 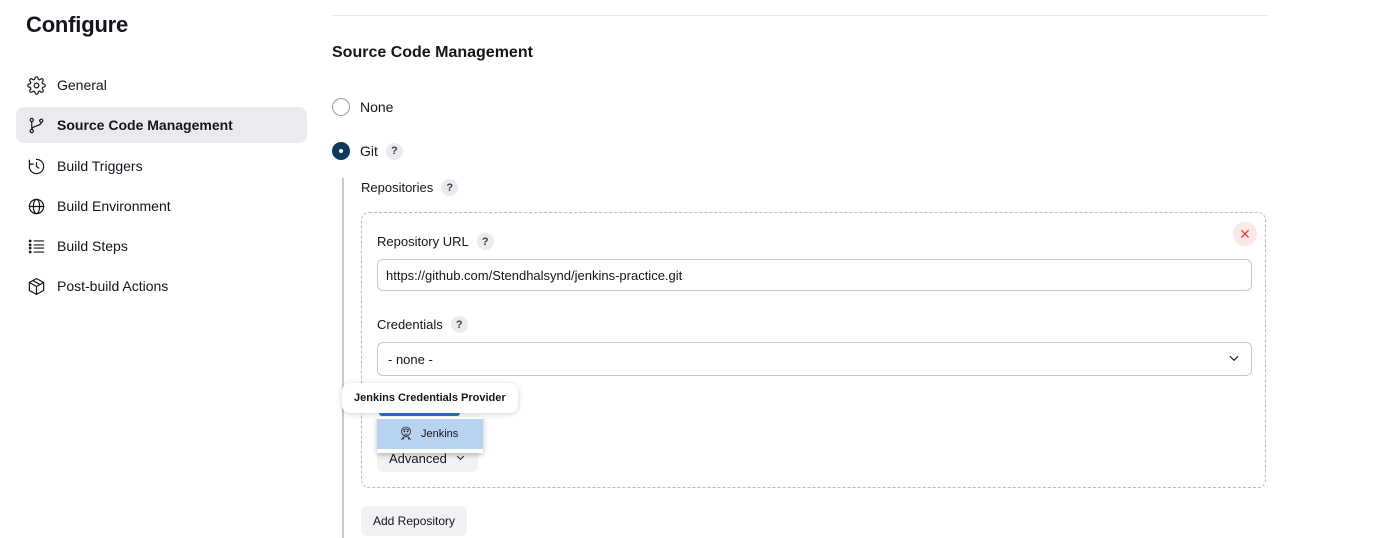 I want to click on divider, so click(x=800, y=15).